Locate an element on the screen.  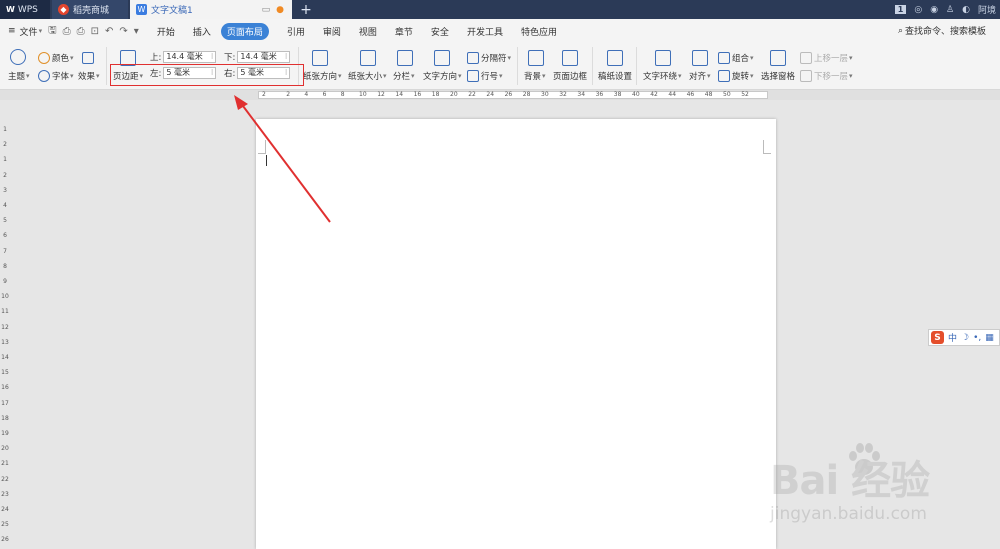
watermark-url: jingyan.baidu.com is located at coordinates (848, 514).